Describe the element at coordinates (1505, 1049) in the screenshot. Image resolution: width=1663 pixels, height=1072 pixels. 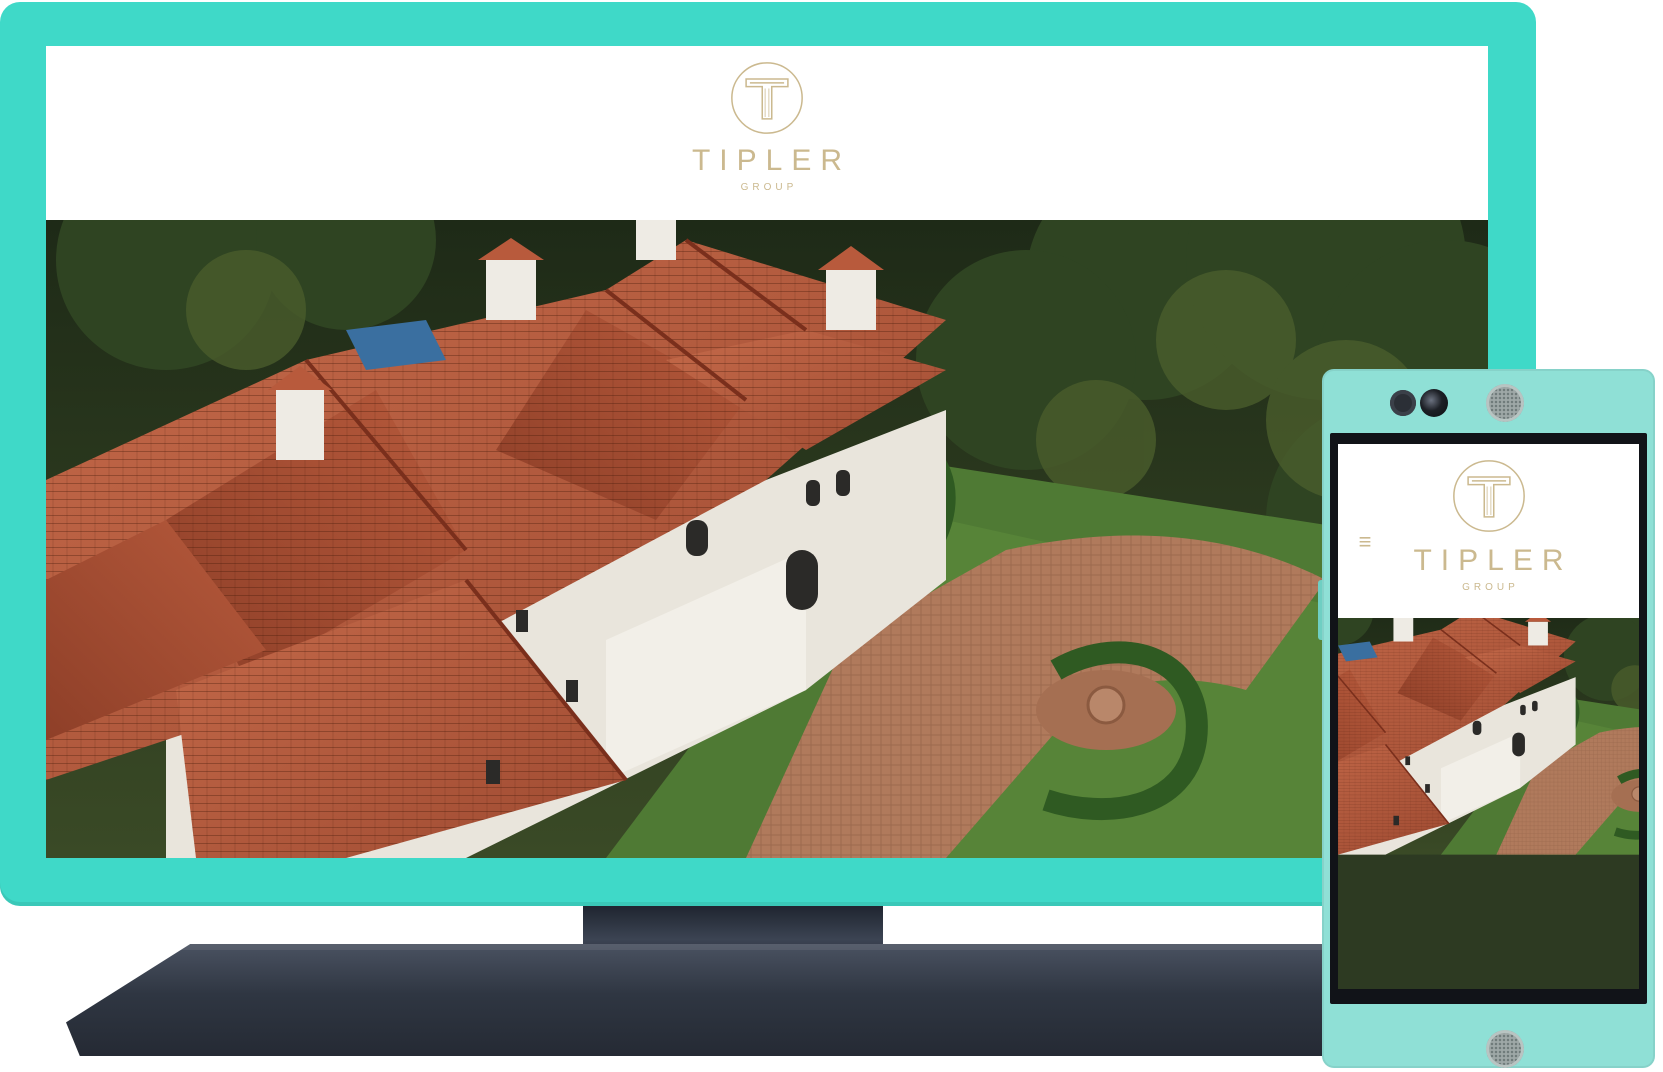
I see `bottom-speaker-icon` at that location.